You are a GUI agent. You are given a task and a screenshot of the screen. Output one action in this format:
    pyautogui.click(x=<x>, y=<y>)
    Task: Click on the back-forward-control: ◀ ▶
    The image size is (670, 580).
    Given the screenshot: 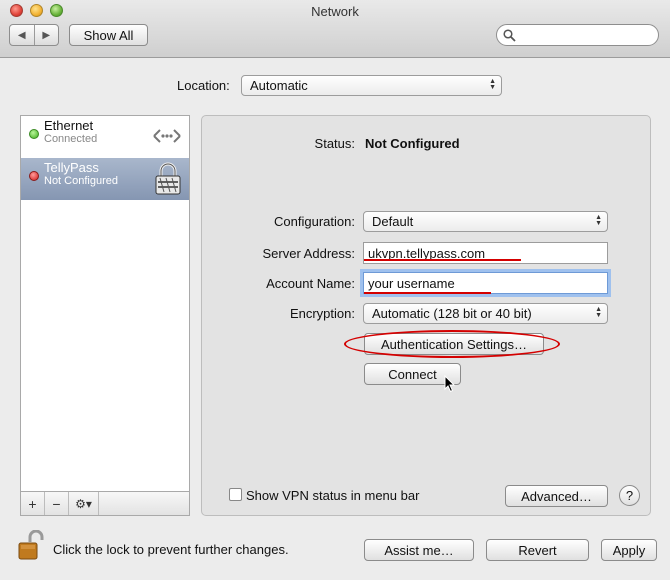 What is the action you would take?
    pyautogui.click(x=34, y=35)
    